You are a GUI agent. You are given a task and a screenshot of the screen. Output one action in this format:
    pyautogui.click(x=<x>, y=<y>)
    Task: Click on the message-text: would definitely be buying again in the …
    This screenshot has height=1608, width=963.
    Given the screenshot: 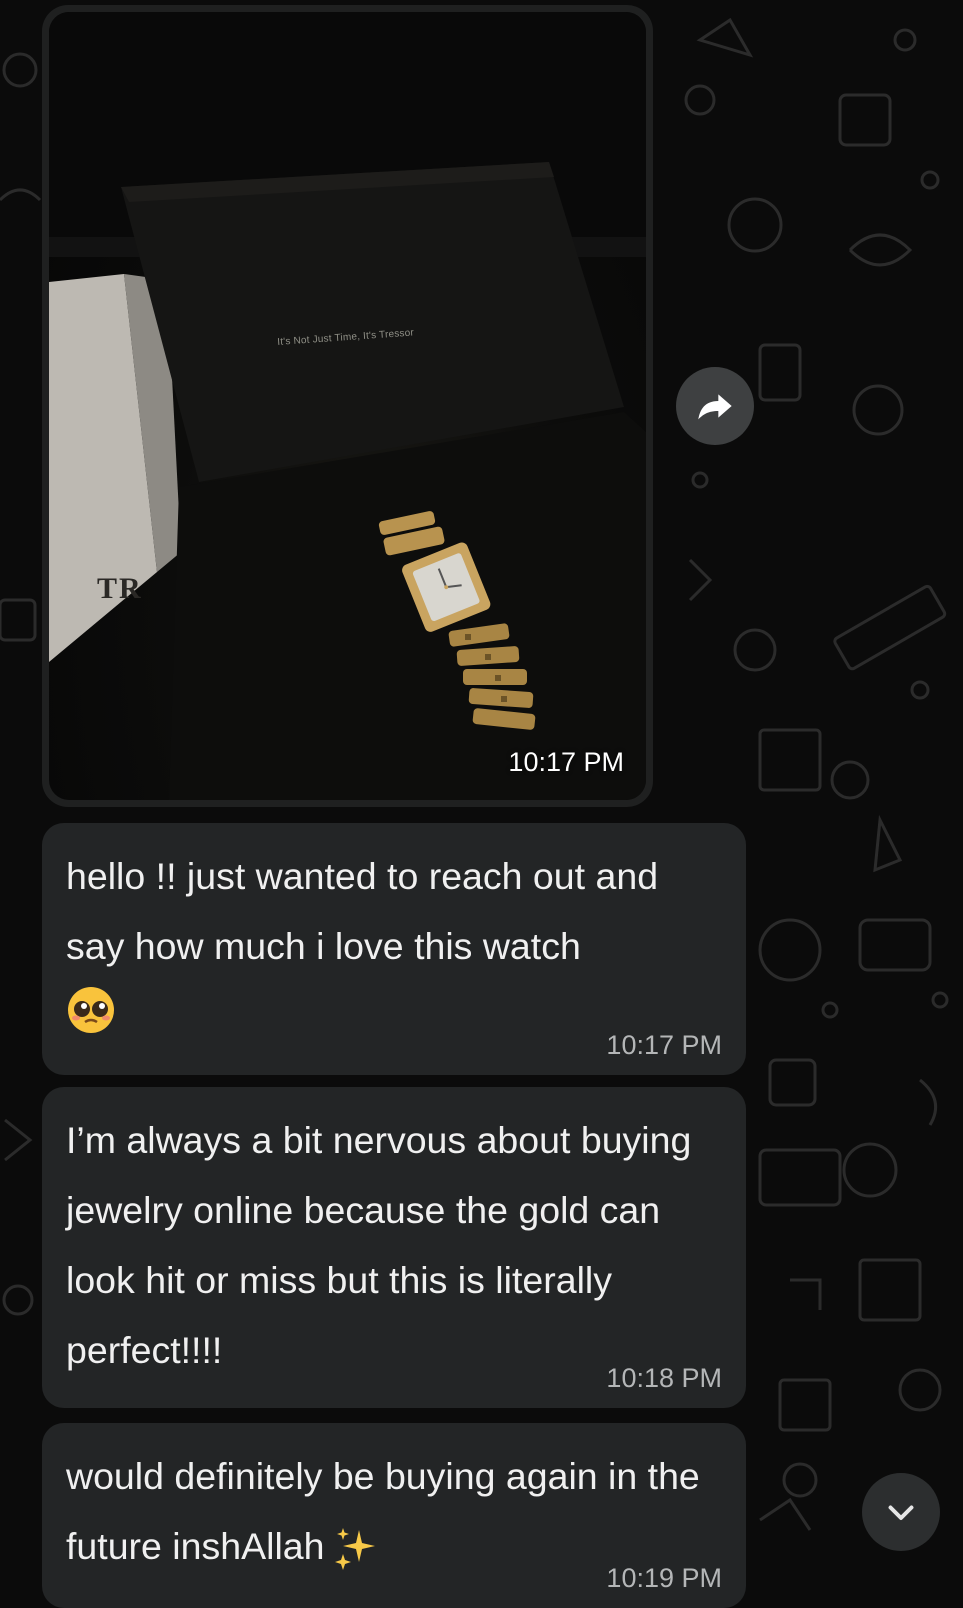 What is the action you would take?
    pyautogui.click(x=394, y=1511)
    